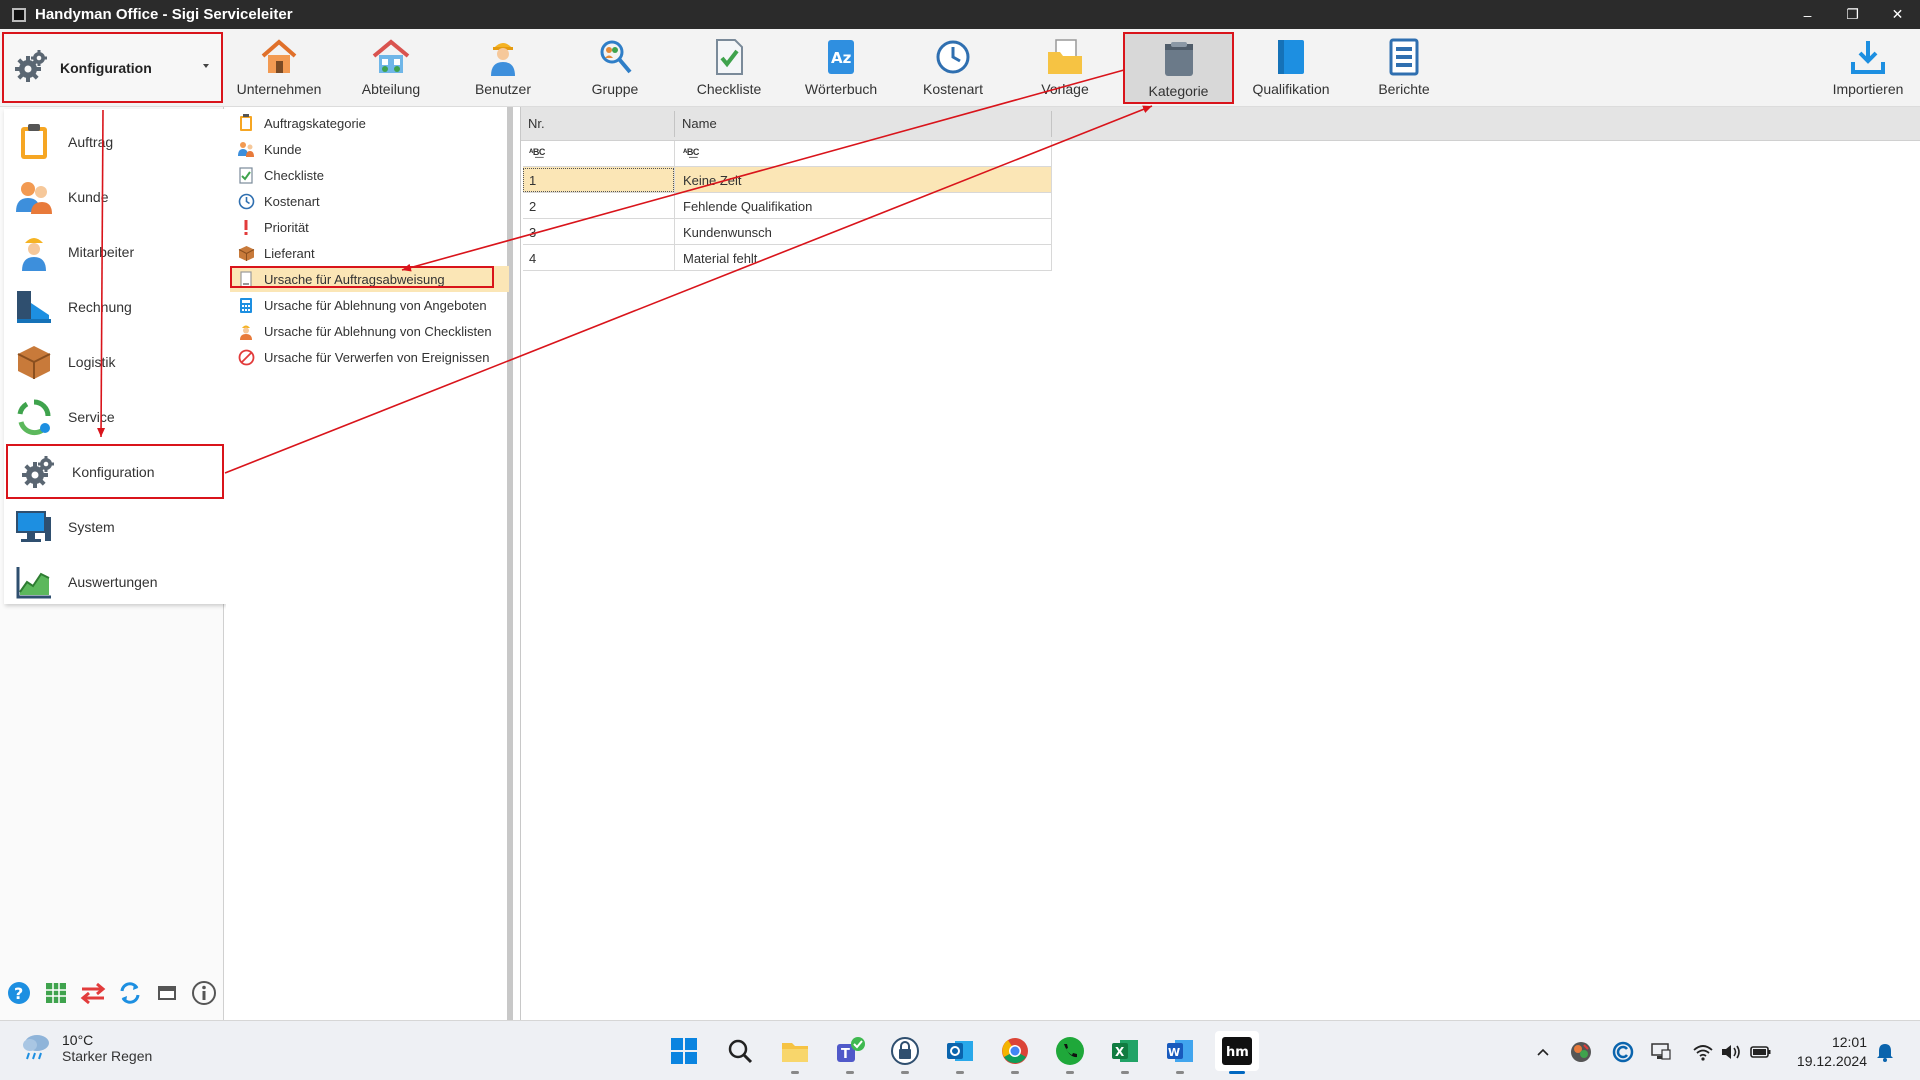 Image resolution: width=1920 pixels, height=1080 pixels. I want to click on grid-icon, so click(55, 993).